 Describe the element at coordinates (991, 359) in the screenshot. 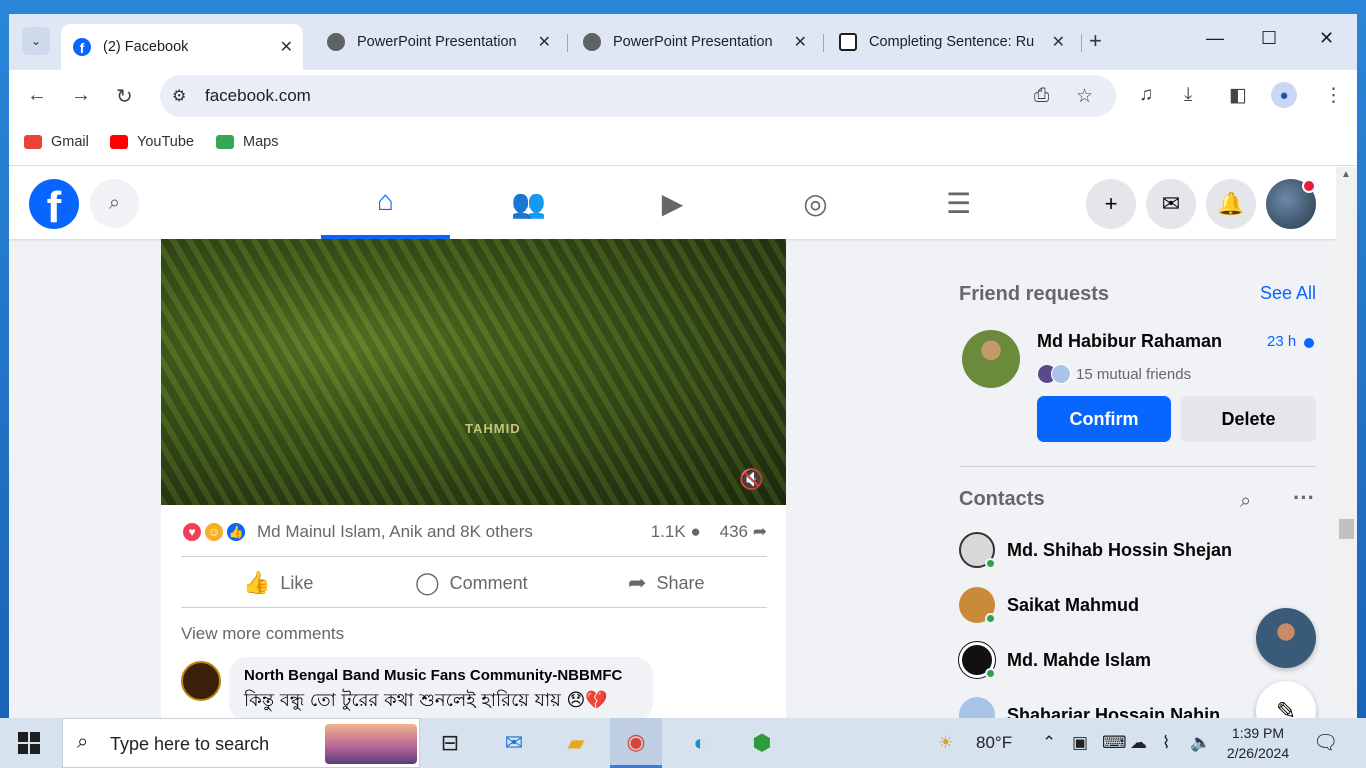

I see `friend-request-avatar` at that location.